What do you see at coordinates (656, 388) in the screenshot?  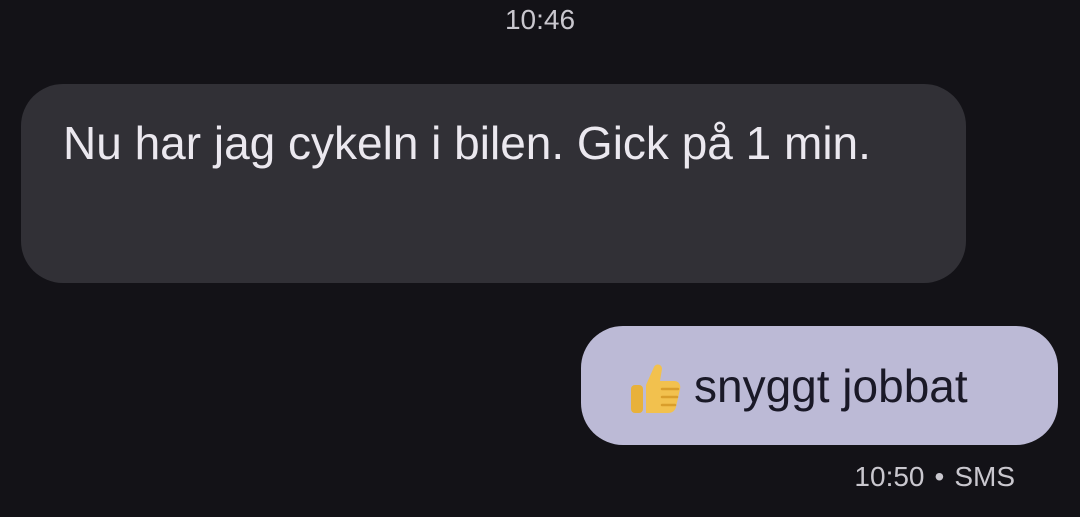 I see `thumbs-up-icon` at bounding box center [656, 388].